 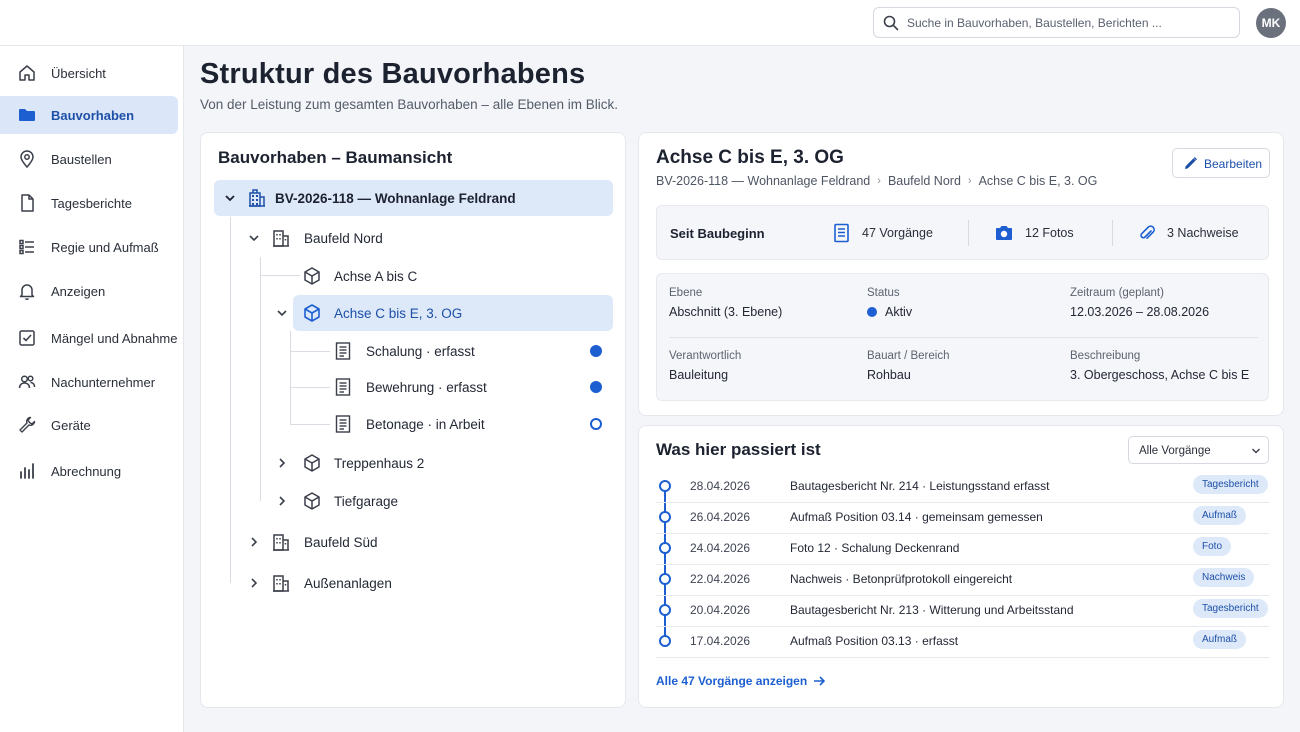 What do you see at coordinates (413, 198) in the screenshot?
I see `tree-node-root: BV-2026-118 — Wohnanlage Feldrand` at bounding box center [413, 198].